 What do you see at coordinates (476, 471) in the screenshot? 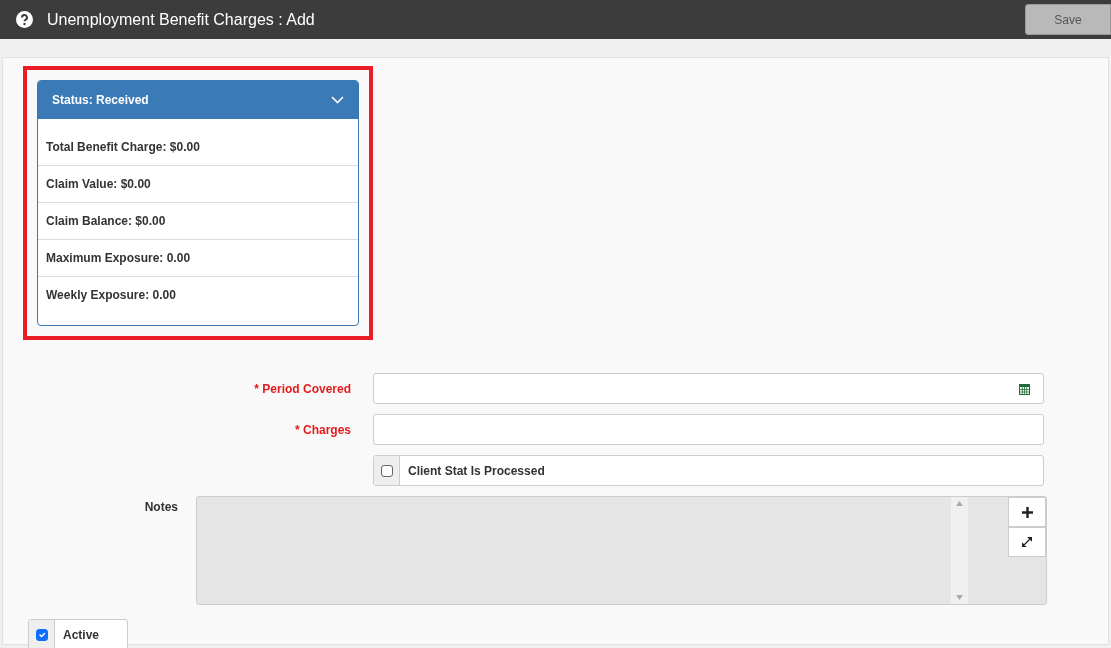
I see `checkbox-label: Client Stat Is Processed` at bounding box center [476, 471].